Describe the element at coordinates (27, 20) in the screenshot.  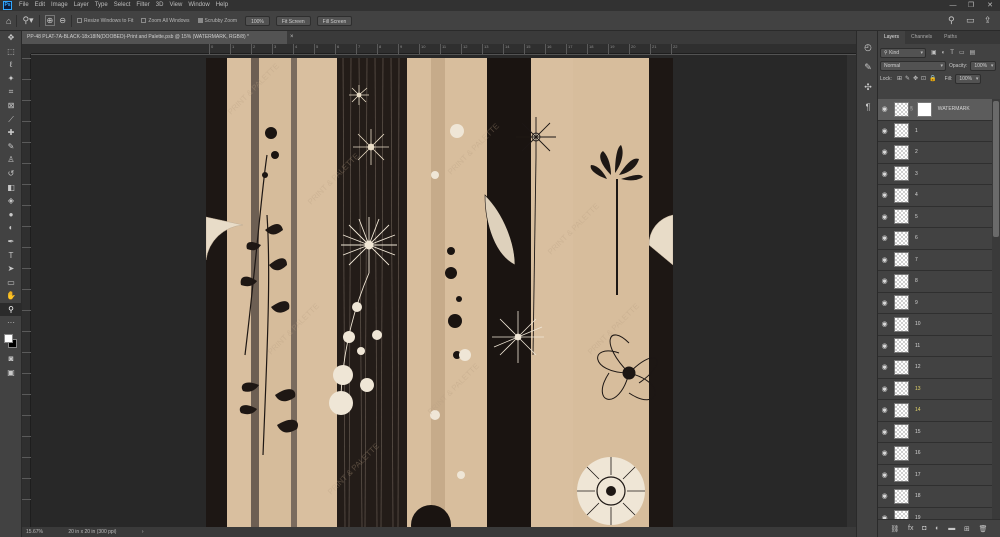
I see `zoom-tool-preset-icon: ⚲▾` at that location.